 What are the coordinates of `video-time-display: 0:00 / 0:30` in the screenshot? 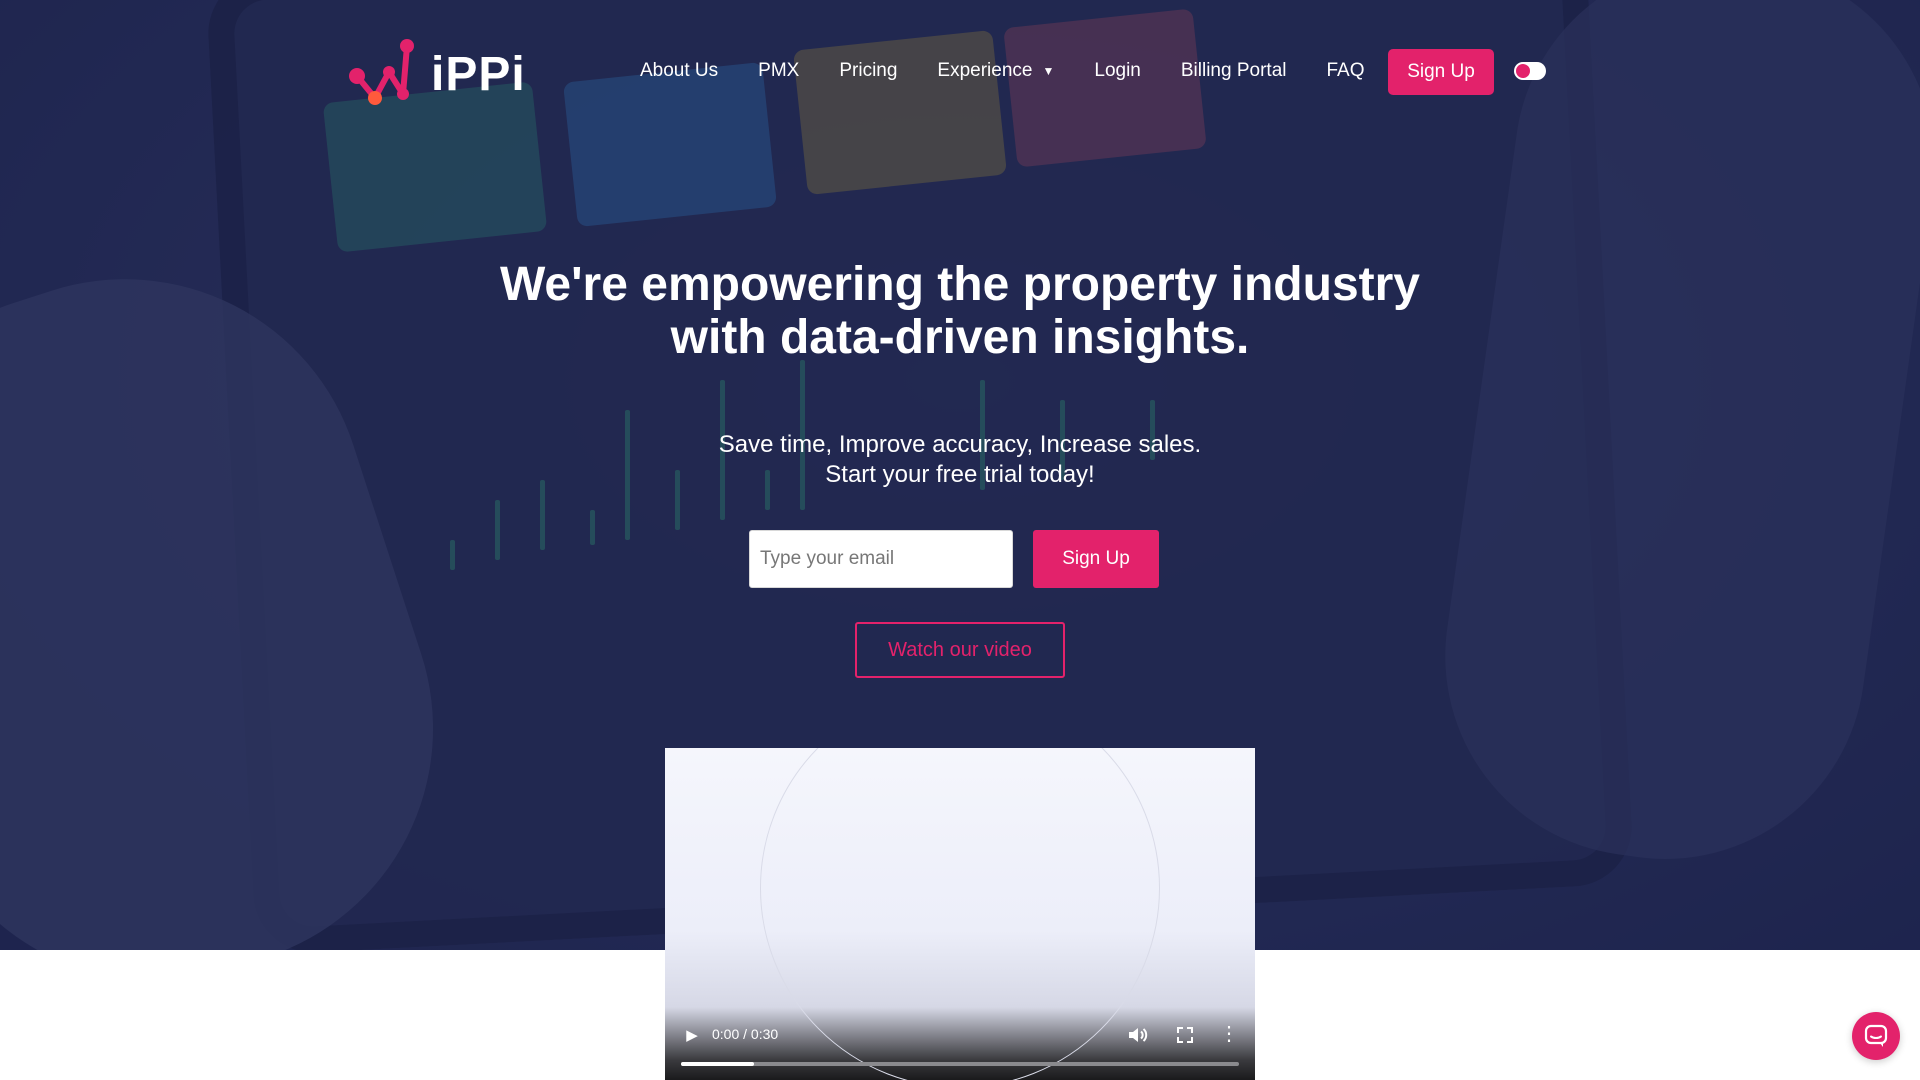 It's located at (745, 1034).